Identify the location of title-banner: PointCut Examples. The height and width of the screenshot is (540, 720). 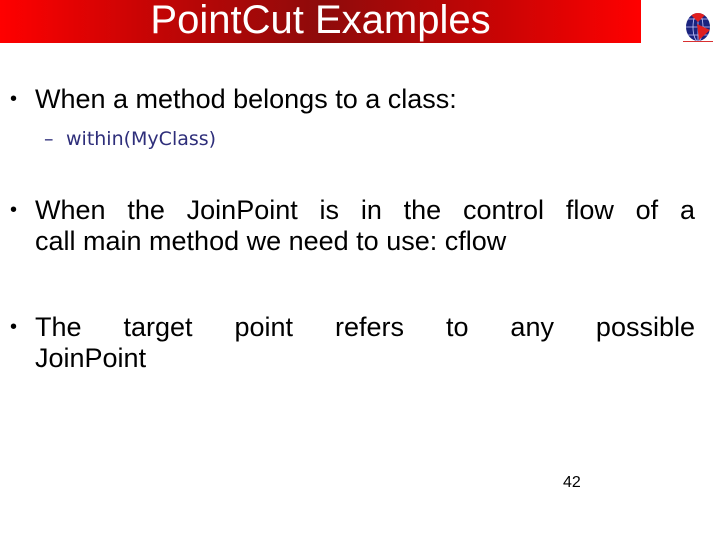
(320, 21).